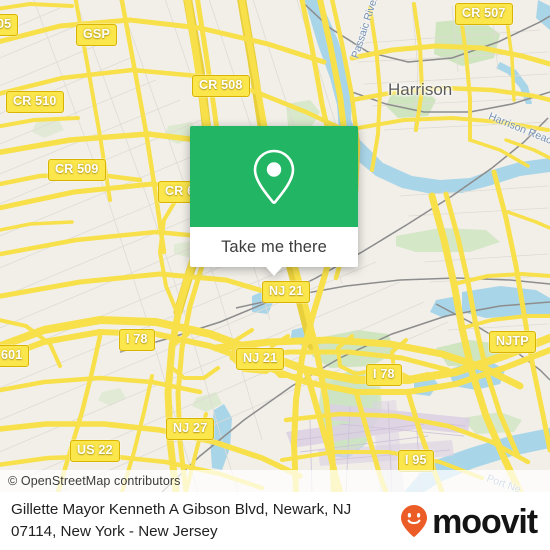 Image resolution: width=550 pixels, height=550 pixels. Describe the element at coordinates (286, 292) in the screenshot. I see `shield-nj-21-upper: NJ 21` at that location.